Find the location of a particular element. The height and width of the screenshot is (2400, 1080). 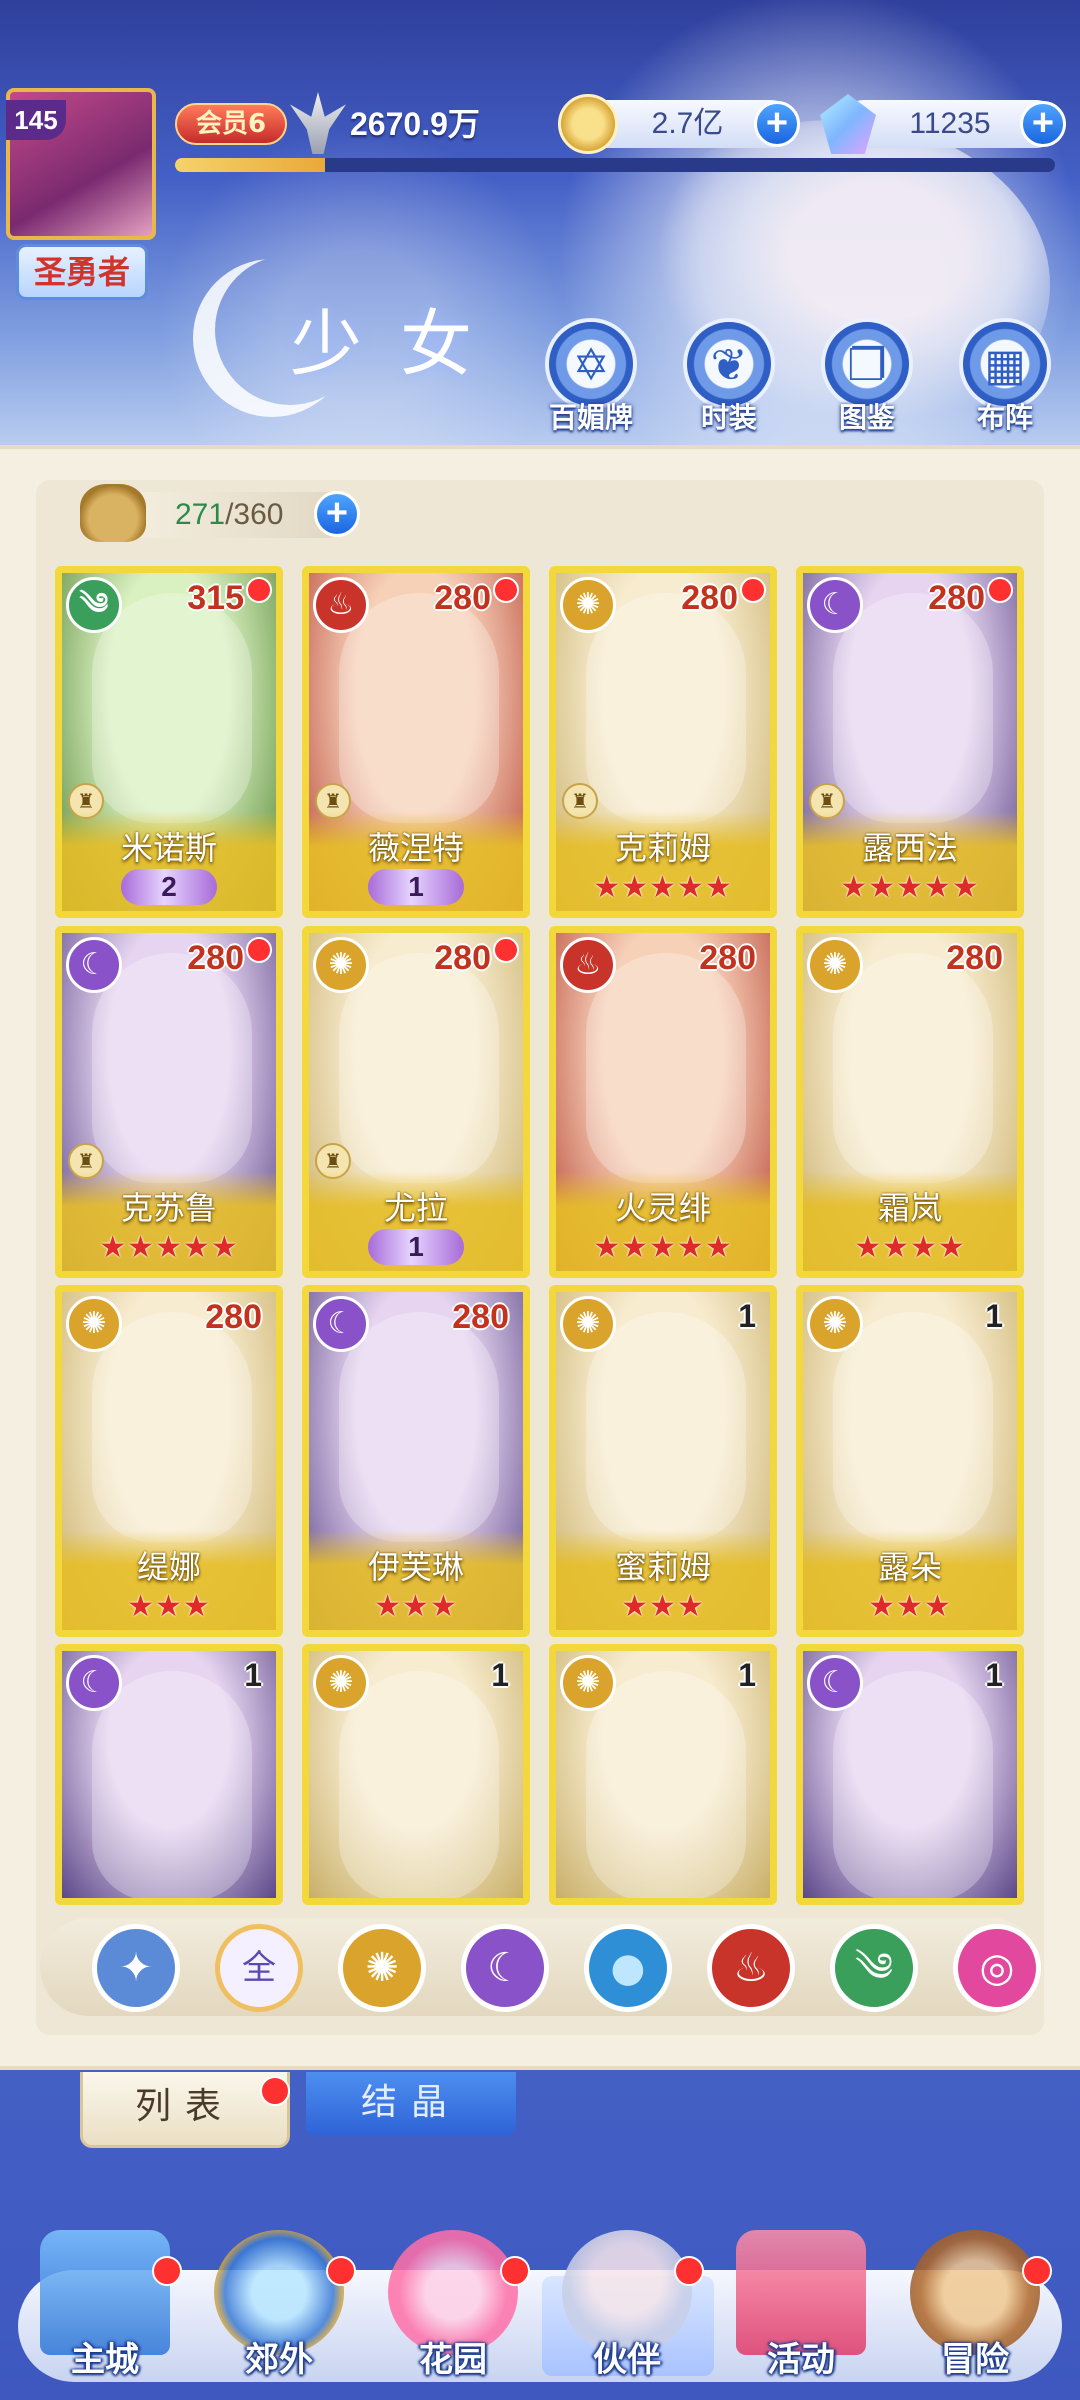

expand-capacity-button: + is located at coordinates (337, 514).